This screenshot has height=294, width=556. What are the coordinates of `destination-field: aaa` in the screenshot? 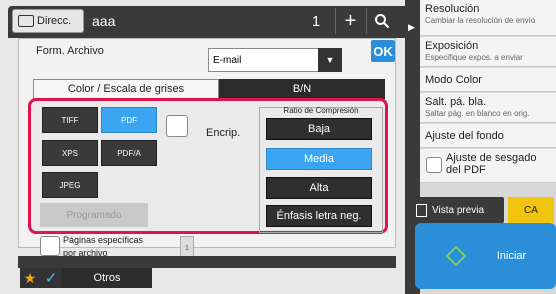 It's located at (188, 21).